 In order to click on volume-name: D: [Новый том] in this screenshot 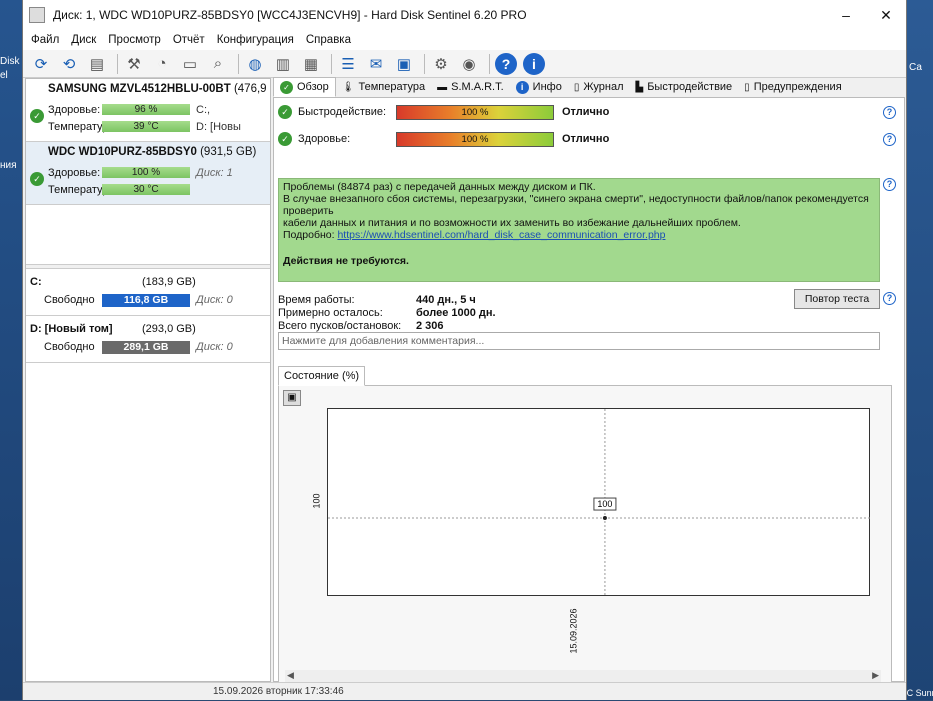, I will do `click(71, 329)`.